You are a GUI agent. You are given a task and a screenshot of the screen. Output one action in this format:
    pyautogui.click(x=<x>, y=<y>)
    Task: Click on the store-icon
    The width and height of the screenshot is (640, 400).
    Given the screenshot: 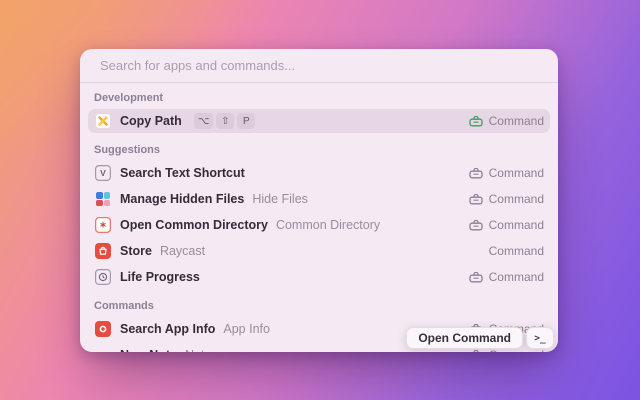 What is the action you would take?
    pyautogui.click(x=103, y=251)
    